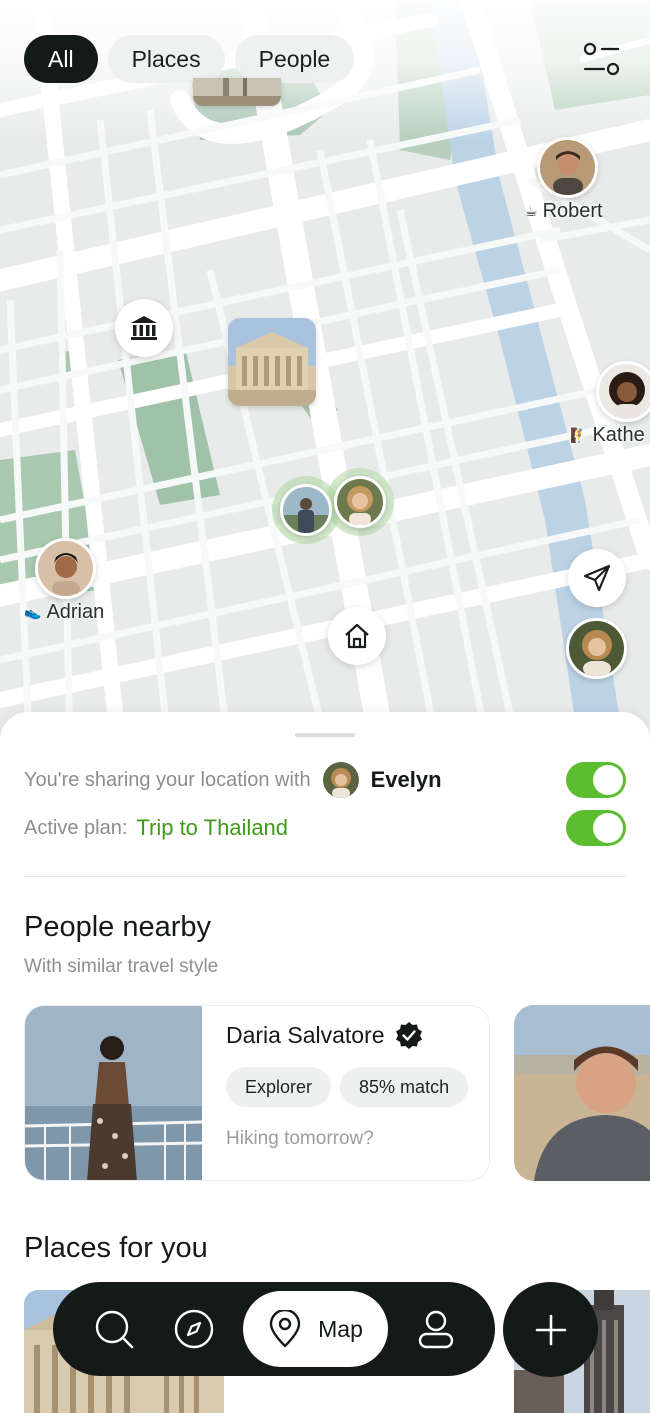 This screenshot has height=1413, width=650. I want to click on filter-chips: All Places People, so click(189, 59).